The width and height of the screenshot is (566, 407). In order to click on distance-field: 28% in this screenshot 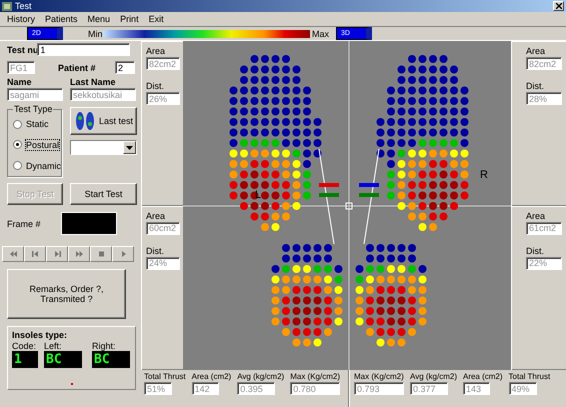, I will do `click(544, 98)`.